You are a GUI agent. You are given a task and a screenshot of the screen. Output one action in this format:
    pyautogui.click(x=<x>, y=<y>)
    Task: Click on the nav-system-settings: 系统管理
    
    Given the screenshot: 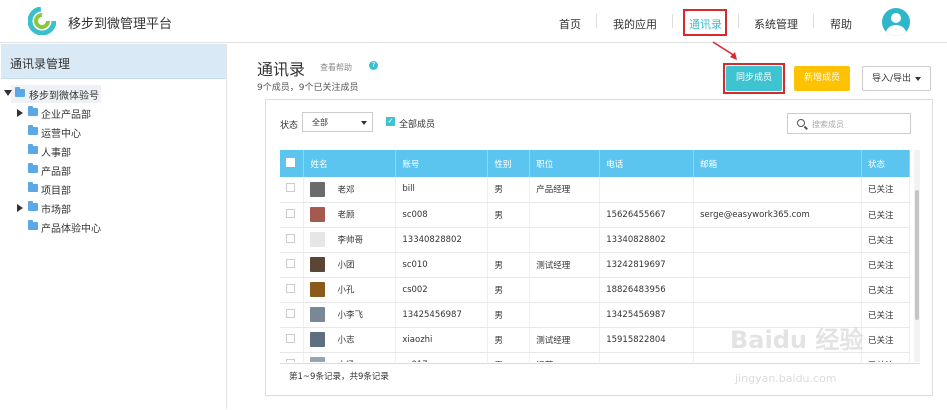 What is the action you would take?
    pyautogui.click(x=776, y=24)
    